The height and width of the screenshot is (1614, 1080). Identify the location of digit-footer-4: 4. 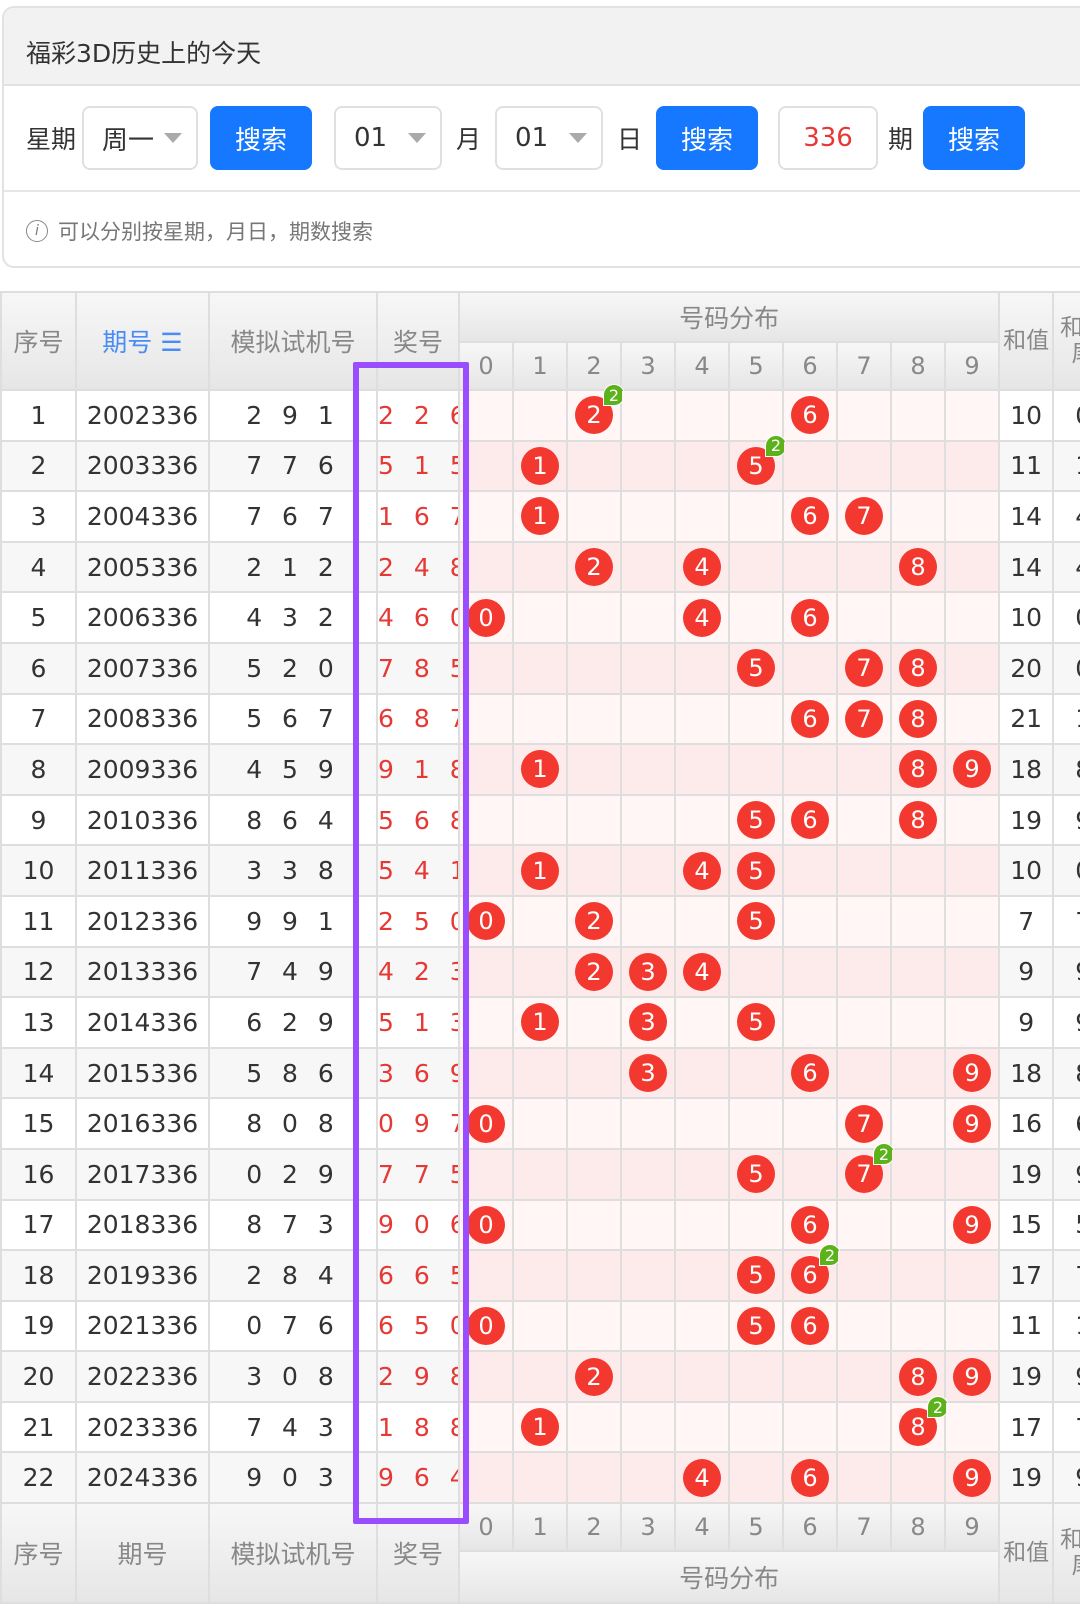
(702, 1527).